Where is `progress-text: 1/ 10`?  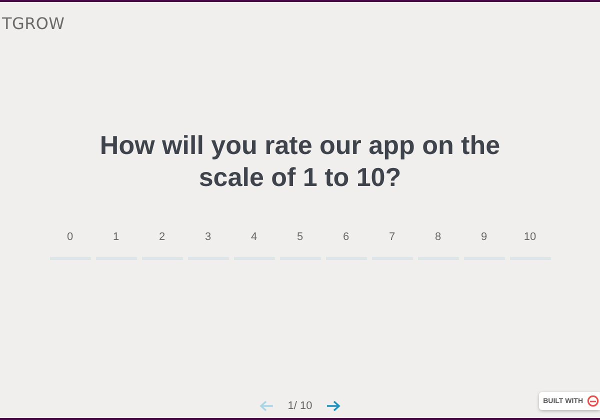
progress-text: 1/ 10 is located at coordinates (300, 406).